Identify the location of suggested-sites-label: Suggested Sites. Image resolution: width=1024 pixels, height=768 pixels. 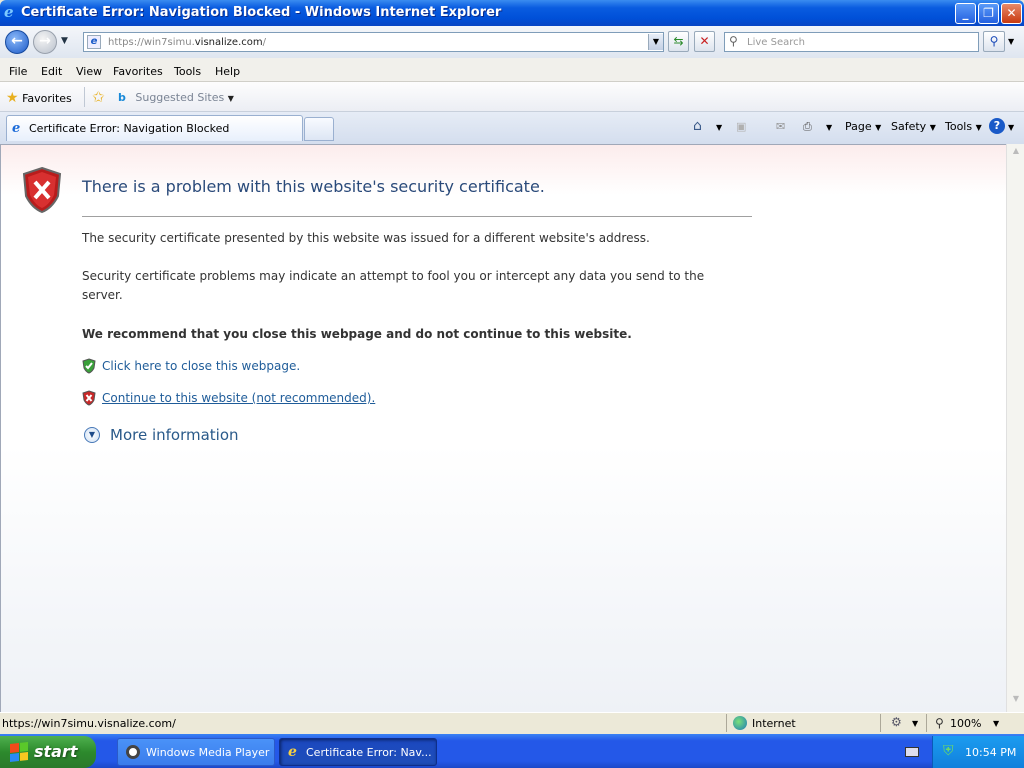
(180, 97).